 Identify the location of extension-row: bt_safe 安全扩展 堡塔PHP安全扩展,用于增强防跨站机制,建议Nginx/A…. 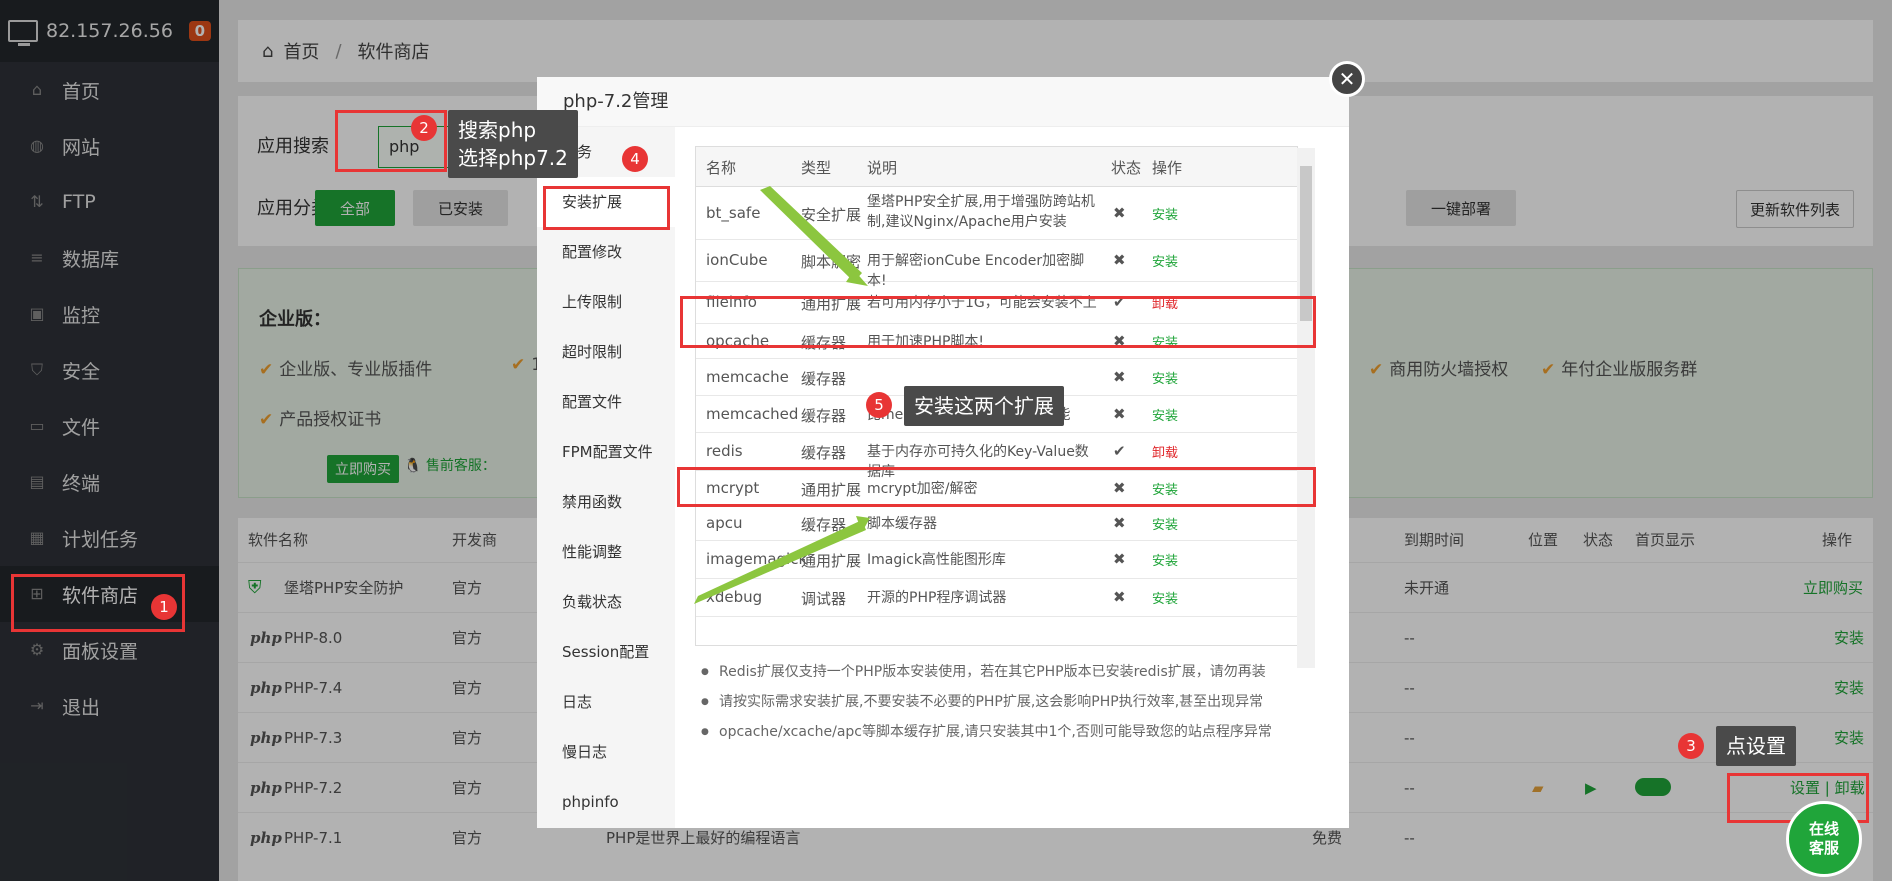
(996, 213).